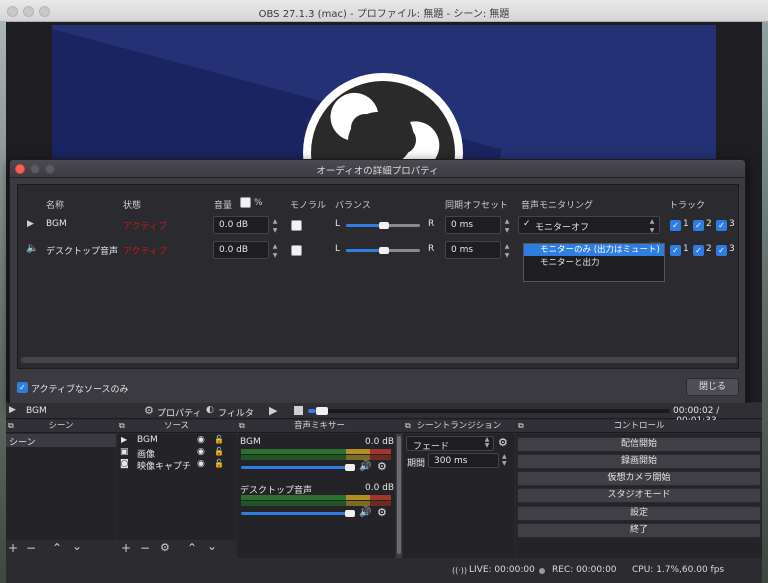 The image size is (768, 583). I want to click on active-only-label: アクティブなソースのみ, so click(80, 390).